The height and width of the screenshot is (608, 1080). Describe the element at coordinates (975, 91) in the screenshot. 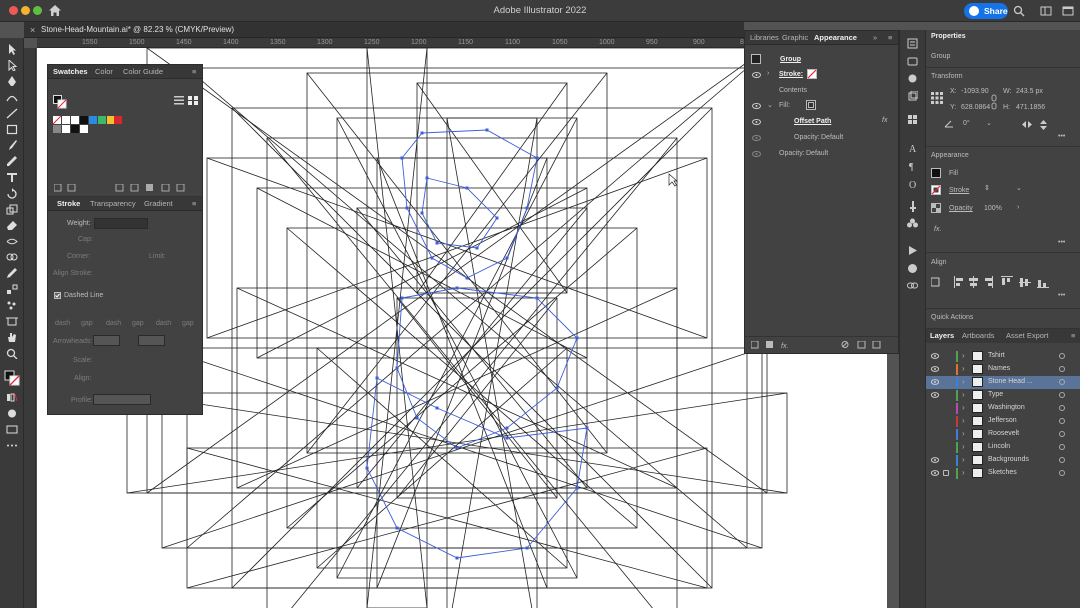

I see `x-field: -1093.90` at that location.